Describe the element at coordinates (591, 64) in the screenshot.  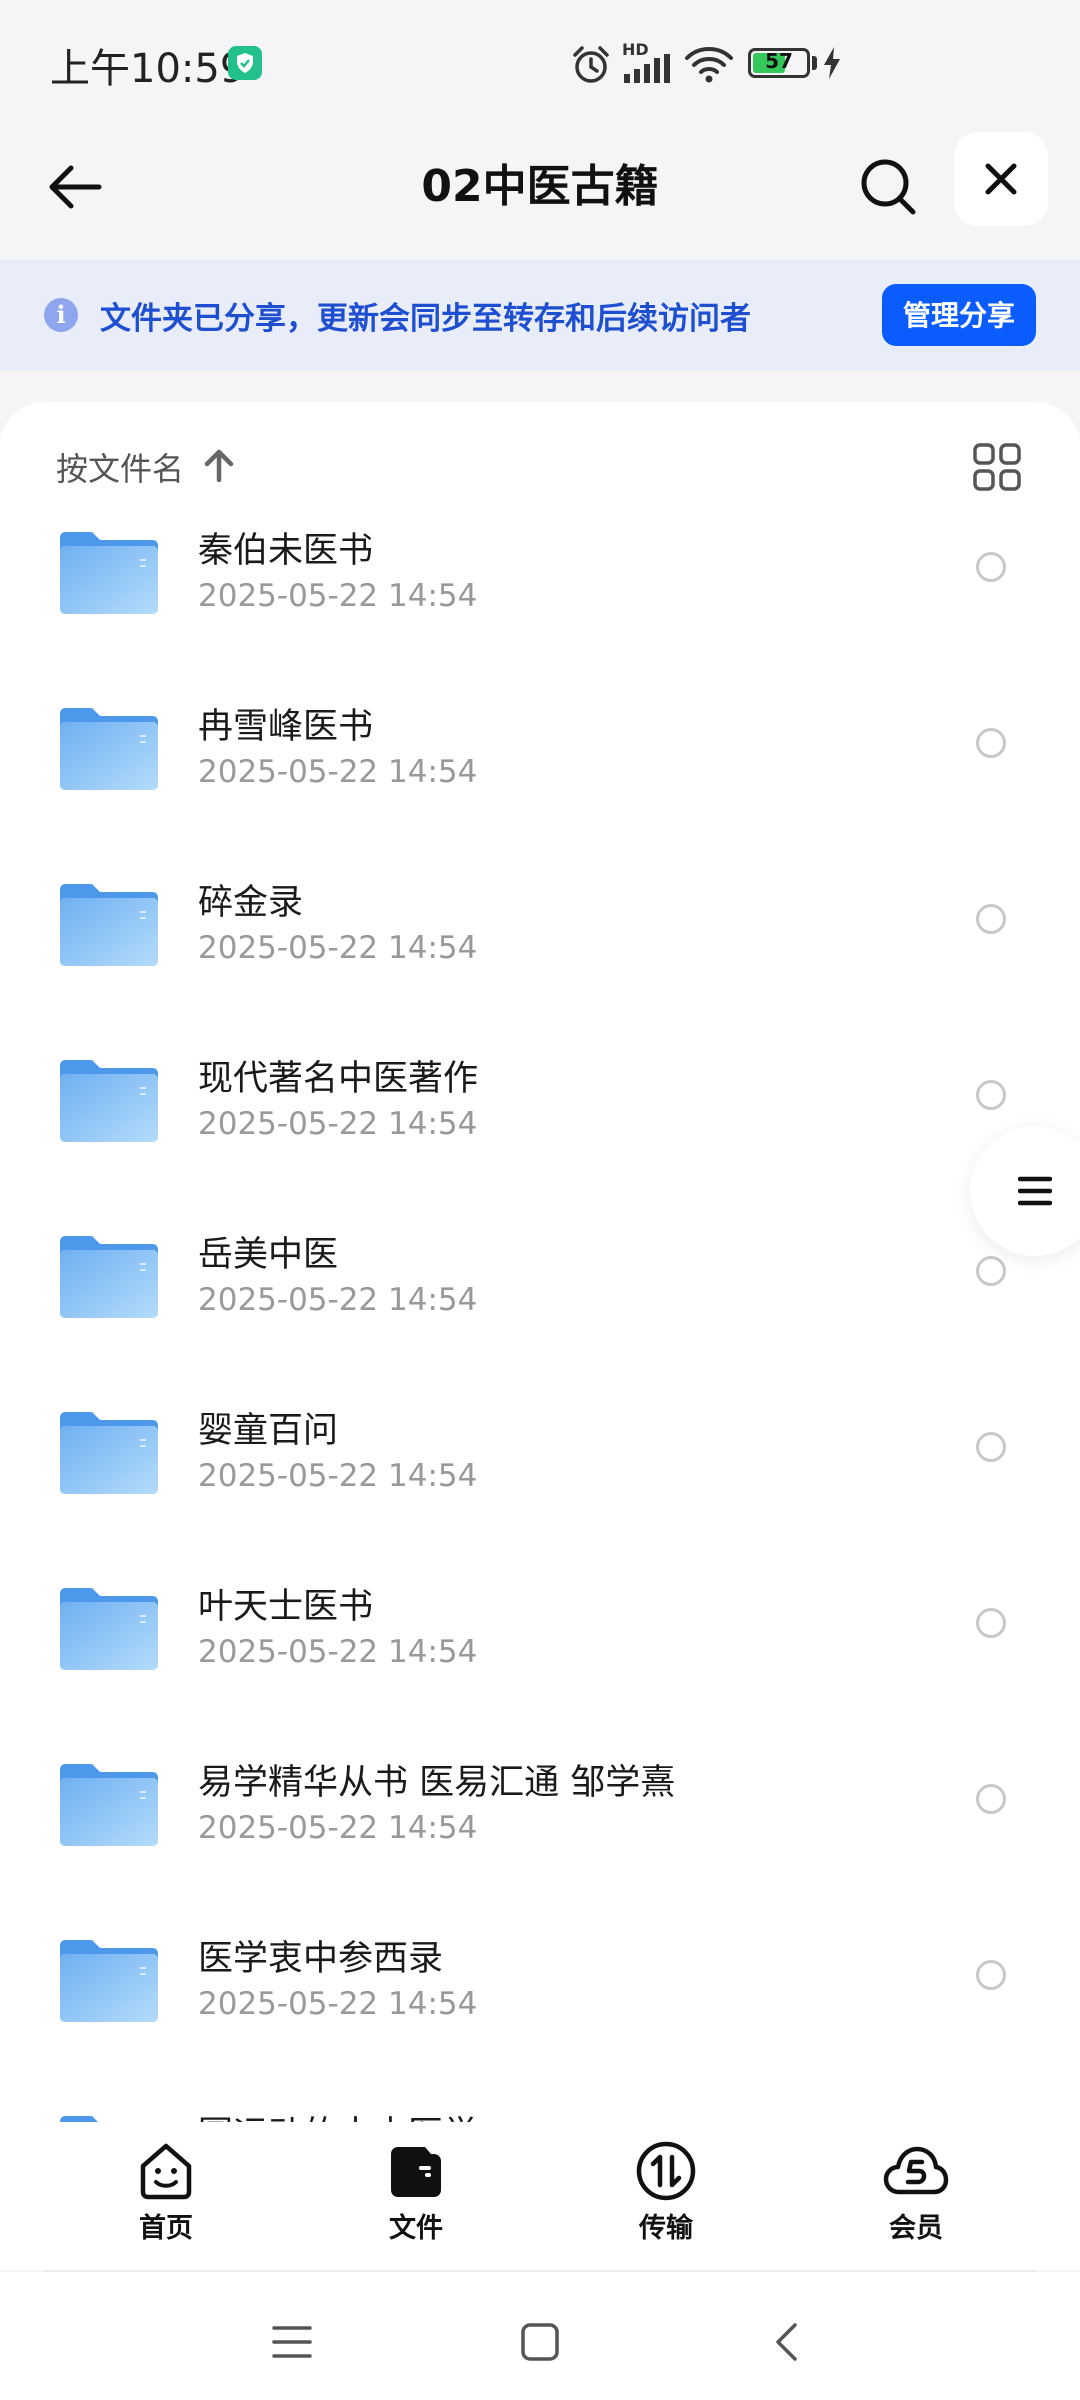
I see `alarm-icon` at that location.